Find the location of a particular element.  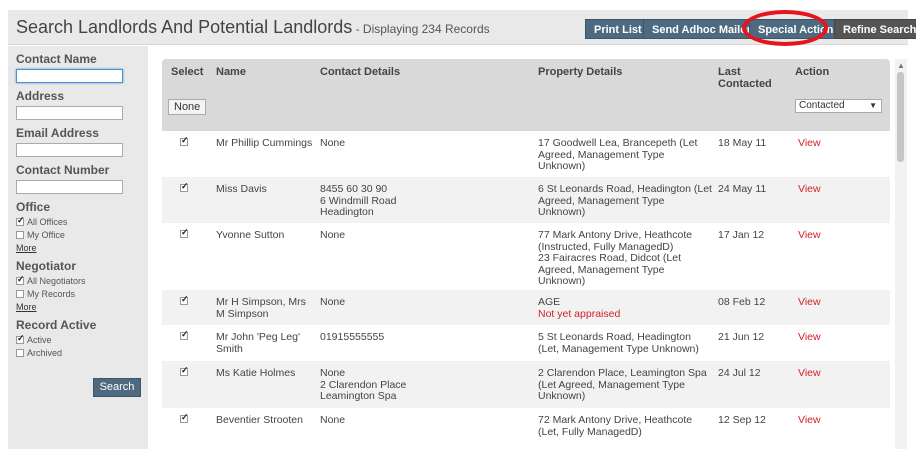

send-adhoc-mailout-button: Send Adhoc Mailout is located at coordinates (705, 29).